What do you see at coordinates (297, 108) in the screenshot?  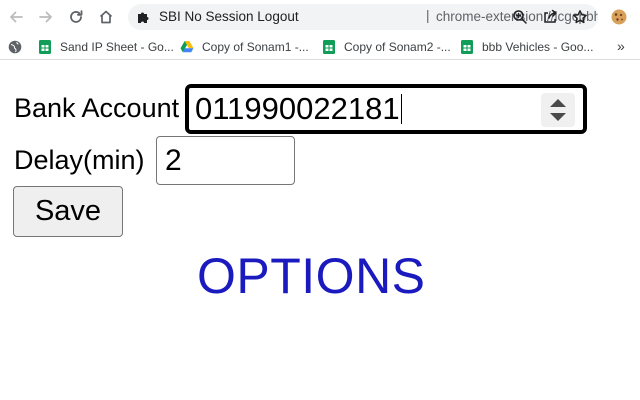 I see `bank-account-value: 011990022181` at bounding box center [297, 108].